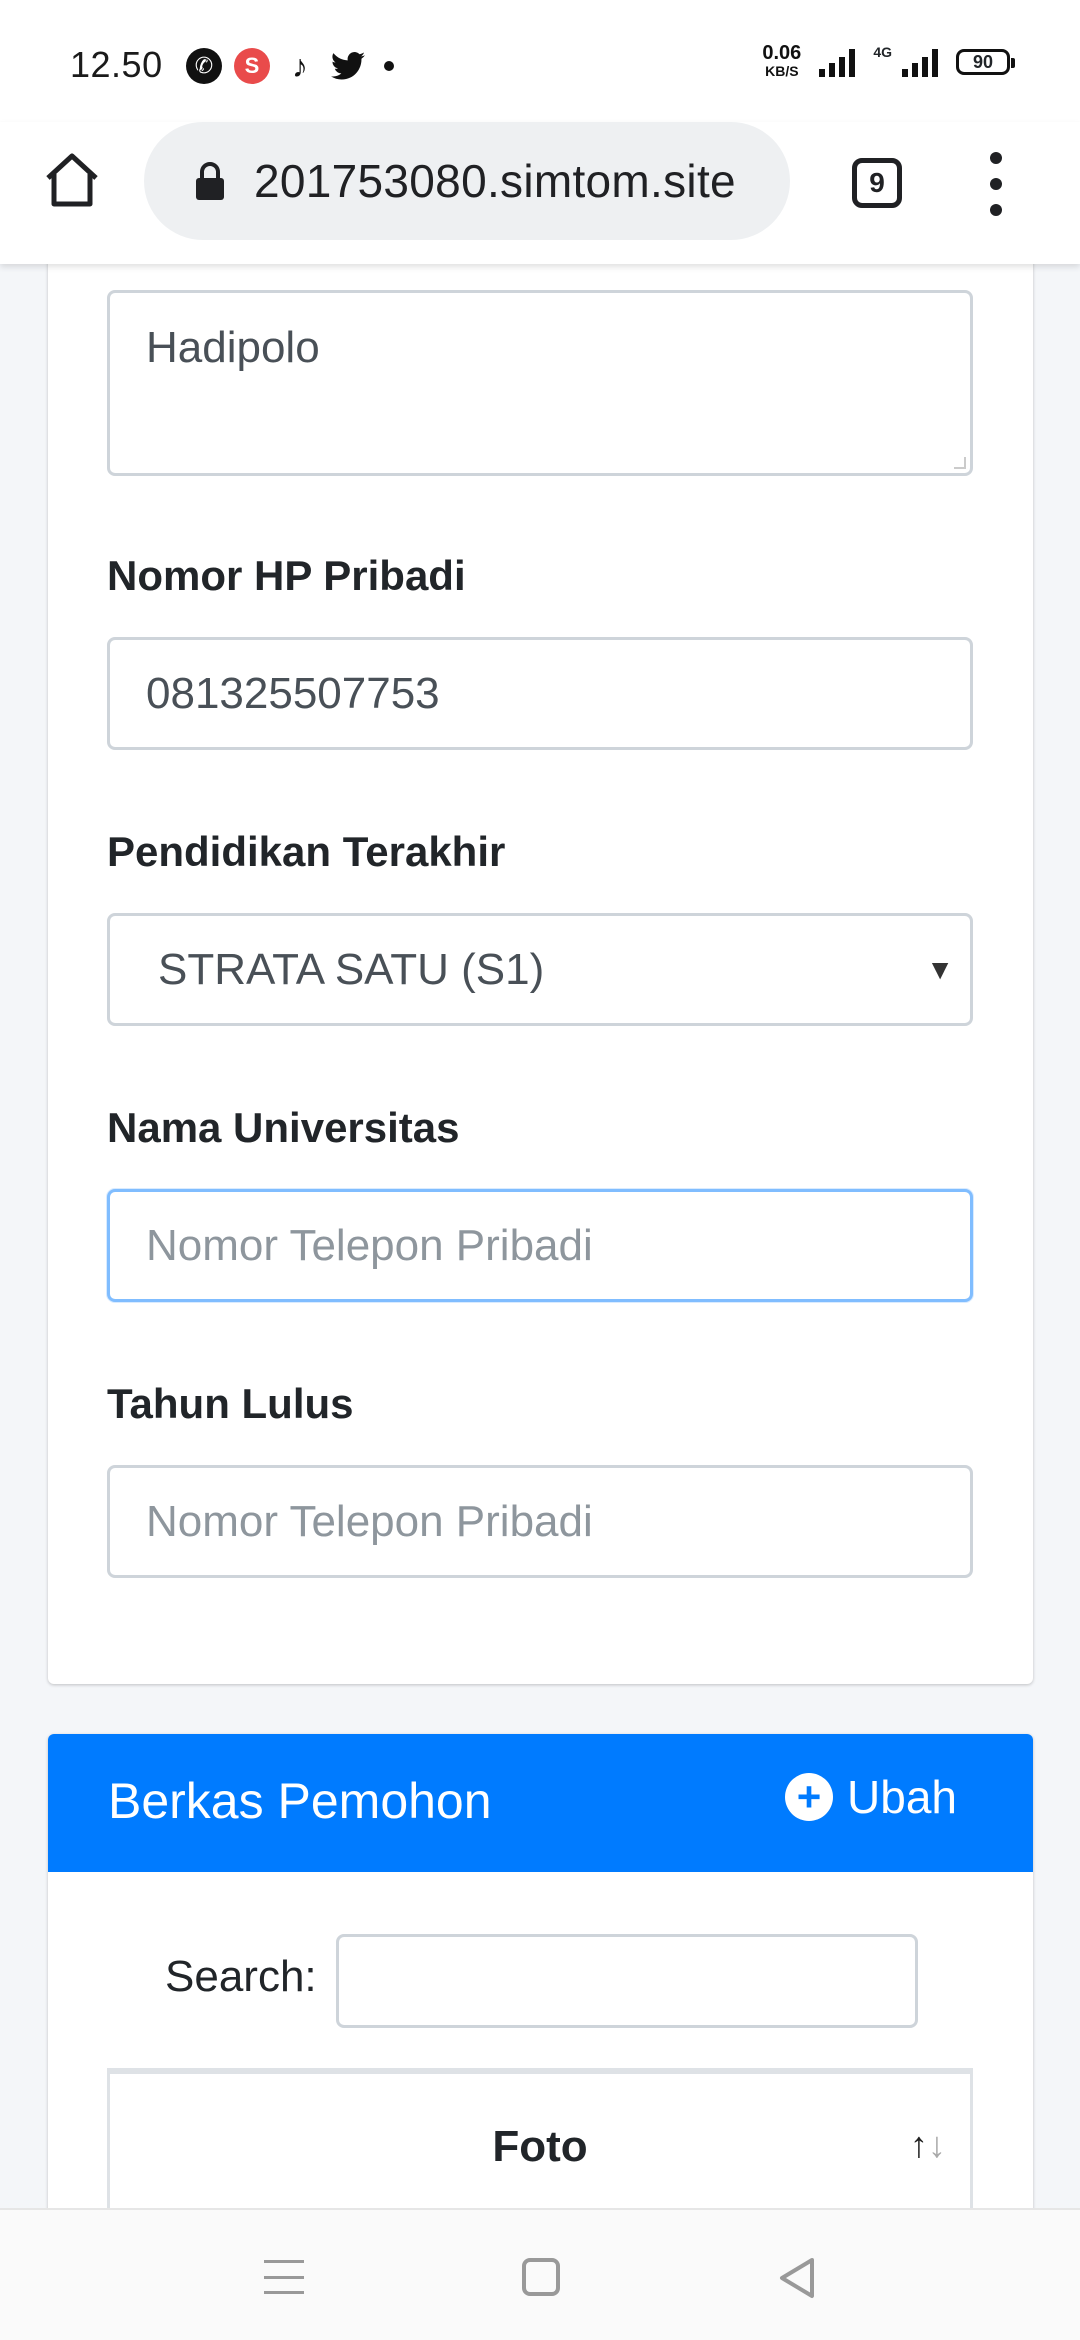 The height and width of the screenshot is (2340, 1080). I want to click on recents-button, so click(284, 2277).